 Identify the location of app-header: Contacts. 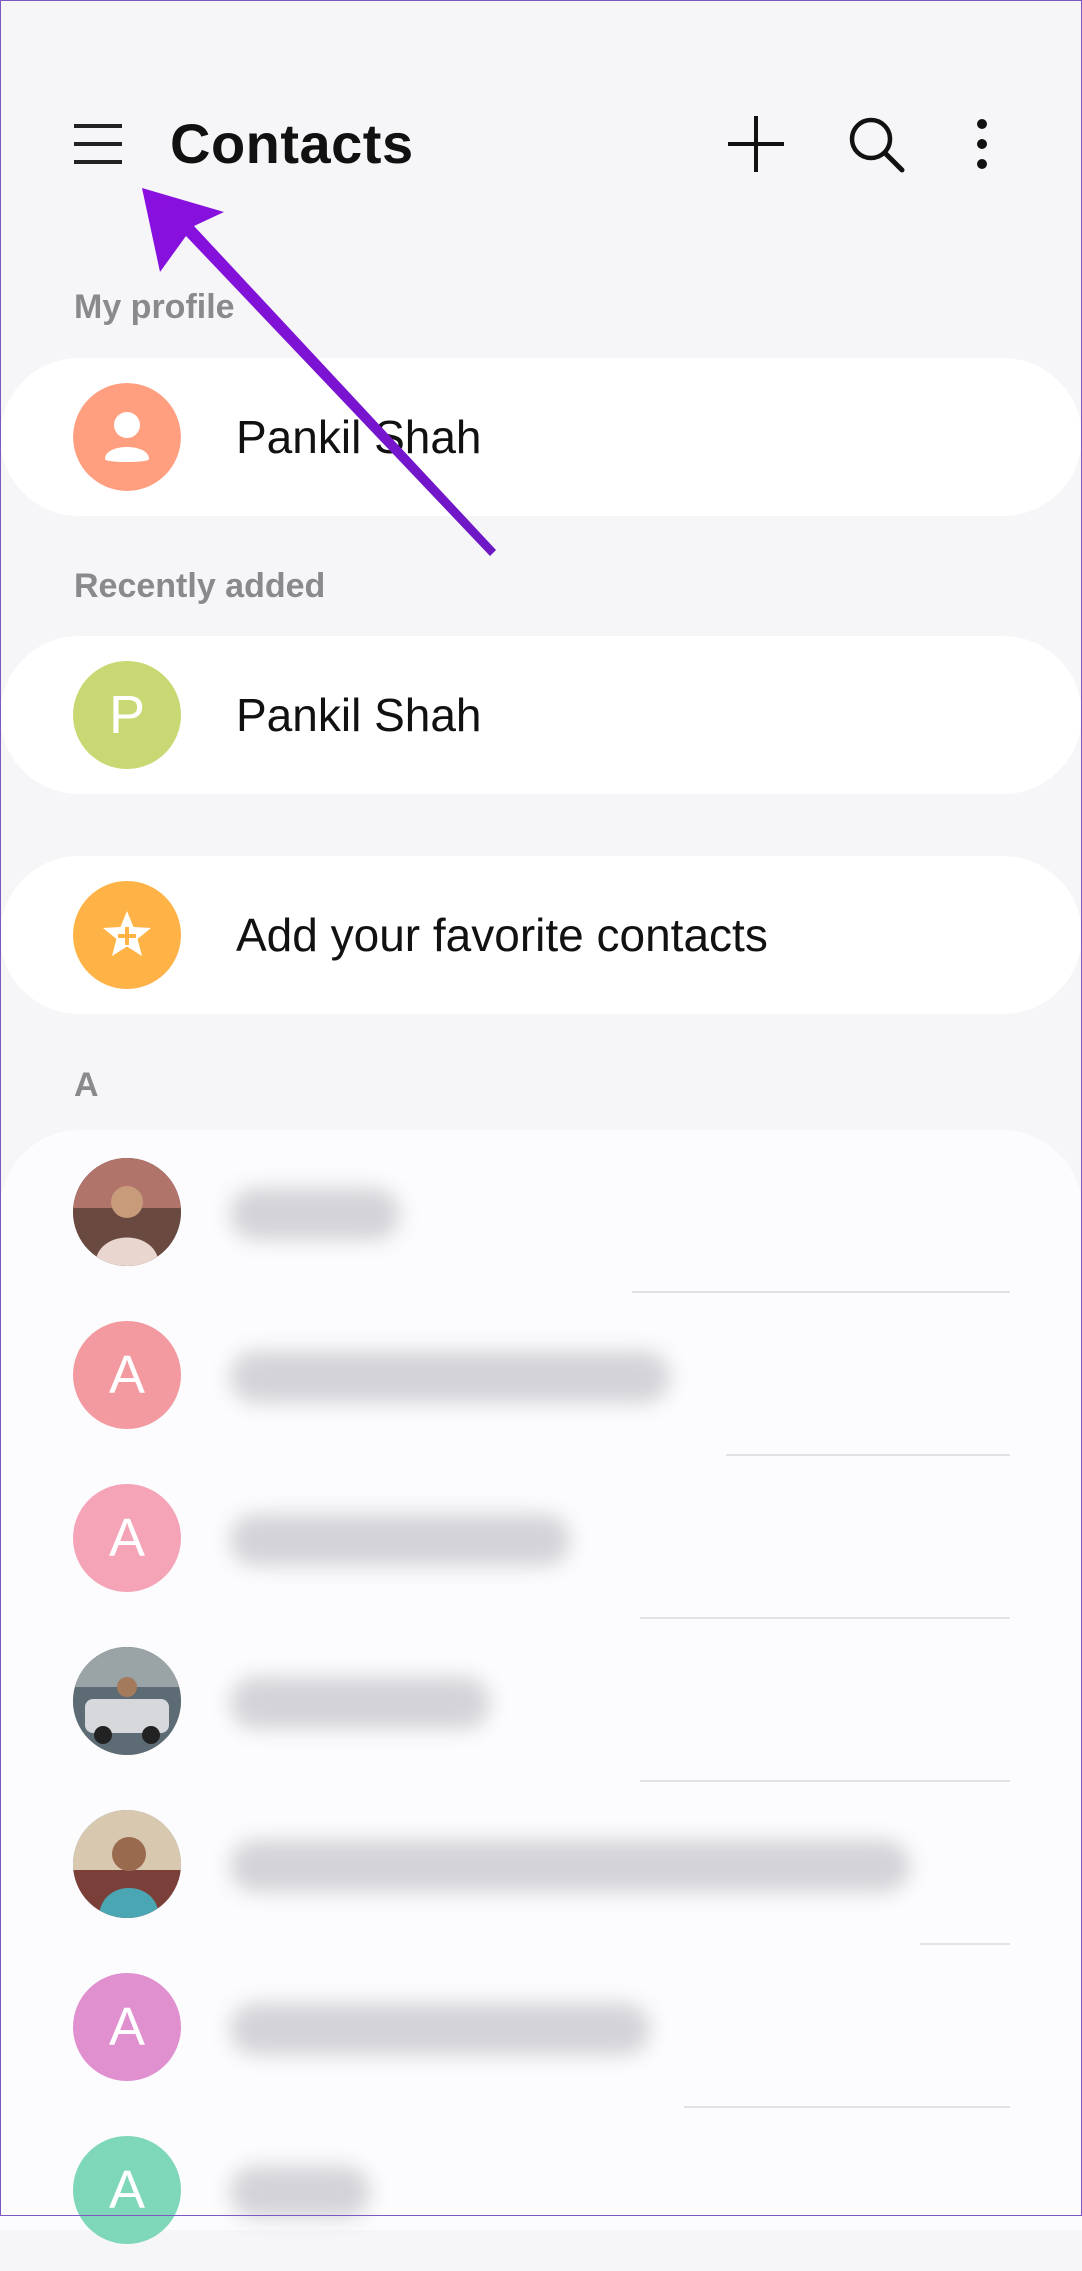
(541, 135).